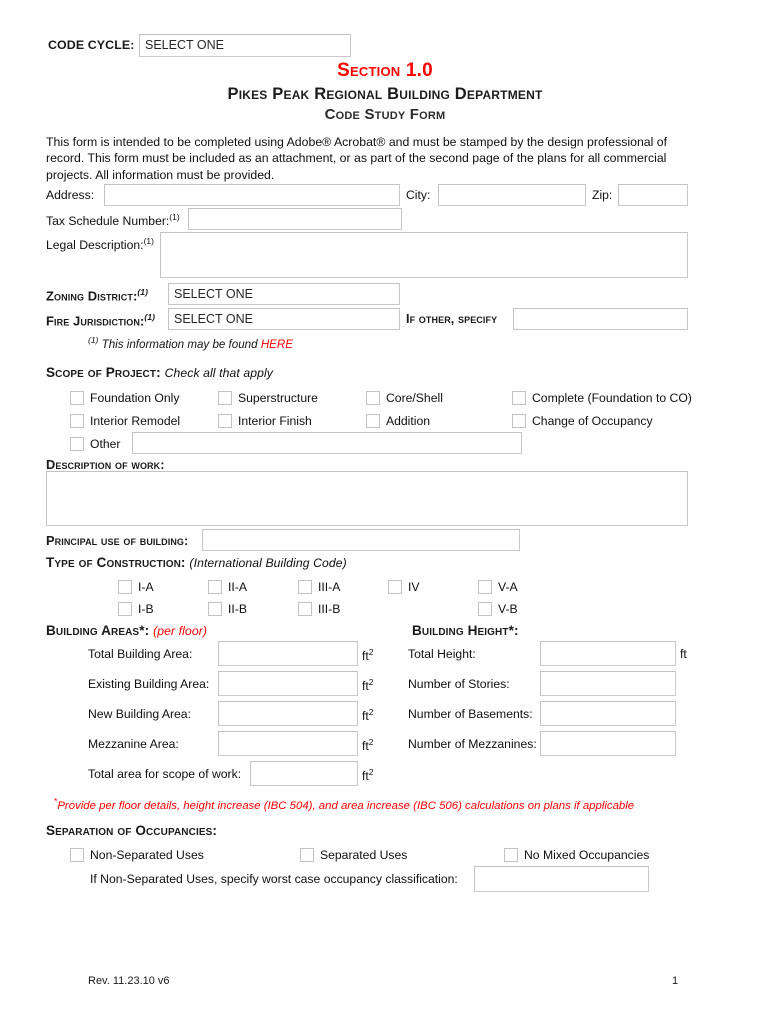 The image size is (770, 1024). Describe the element at coordinates (608, 653) in the screenshot. I see `total-height-input` at that location.